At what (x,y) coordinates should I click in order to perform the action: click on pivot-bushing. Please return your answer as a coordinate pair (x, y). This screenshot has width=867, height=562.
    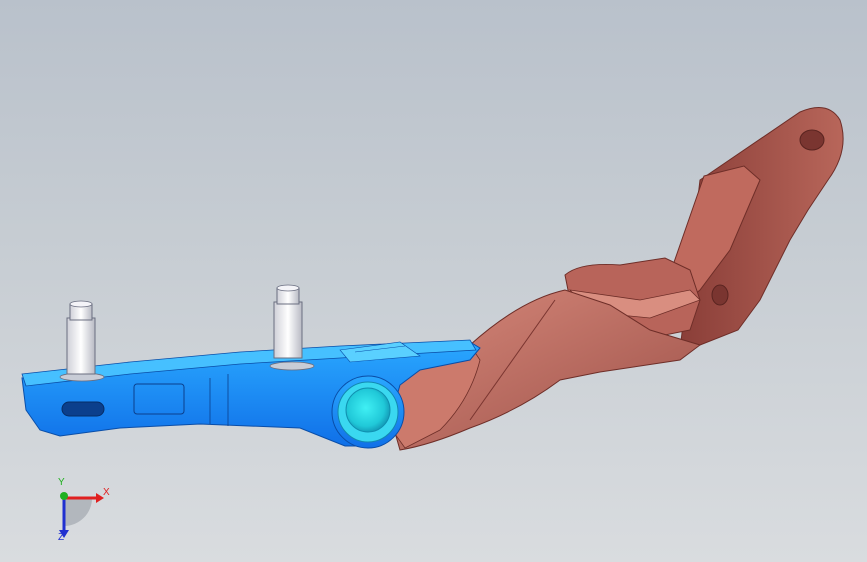
    Looking at the image, I should click on (368, 412).